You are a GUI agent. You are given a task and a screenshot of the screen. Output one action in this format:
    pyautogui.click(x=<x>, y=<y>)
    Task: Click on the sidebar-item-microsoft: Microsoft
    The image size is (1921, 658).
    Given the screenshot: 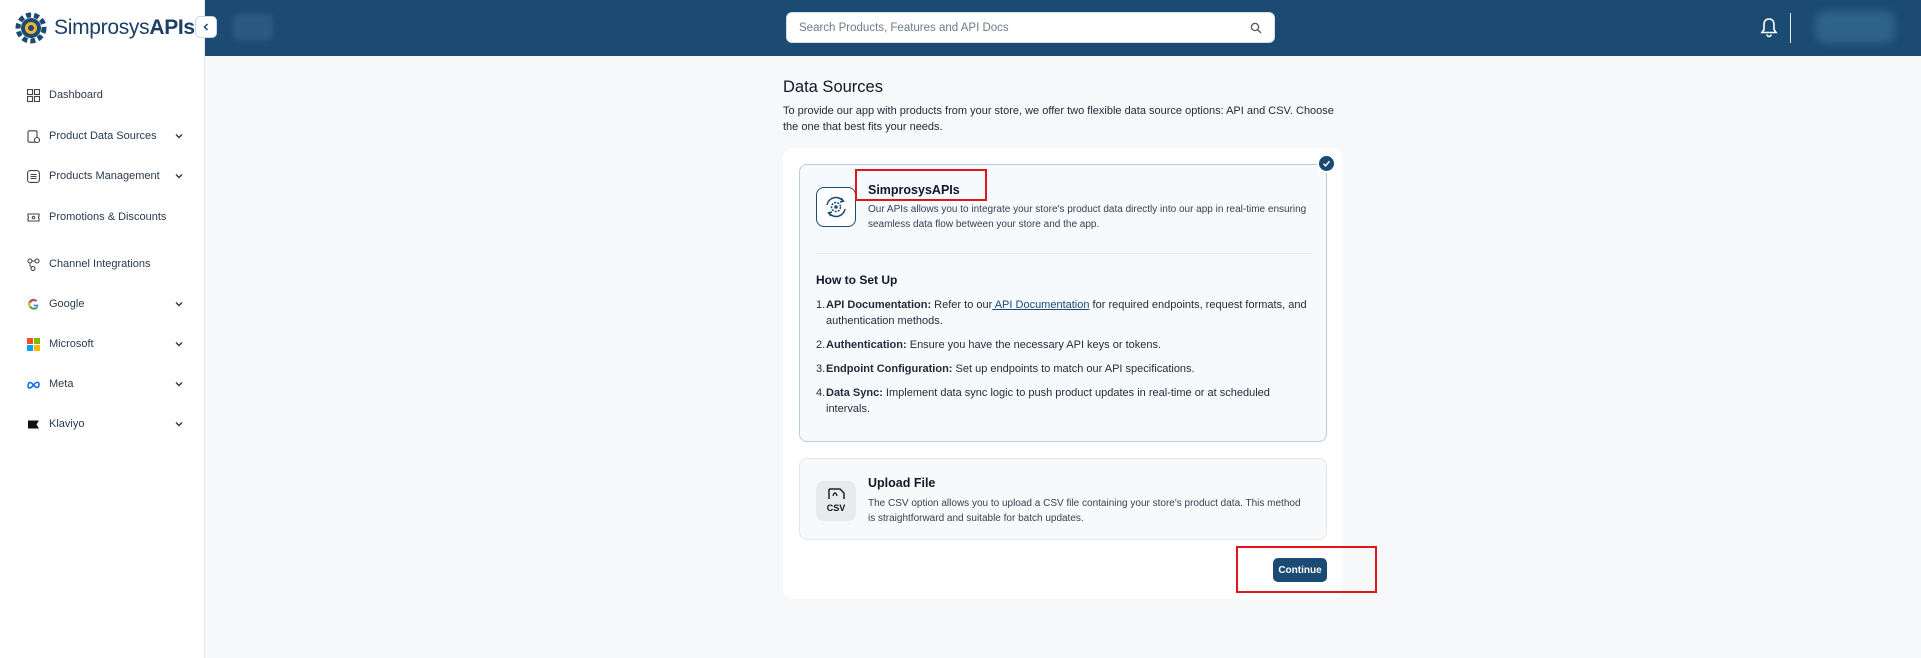 What is the action you would take?
    pyautogui.click(x=102, y=344)
    